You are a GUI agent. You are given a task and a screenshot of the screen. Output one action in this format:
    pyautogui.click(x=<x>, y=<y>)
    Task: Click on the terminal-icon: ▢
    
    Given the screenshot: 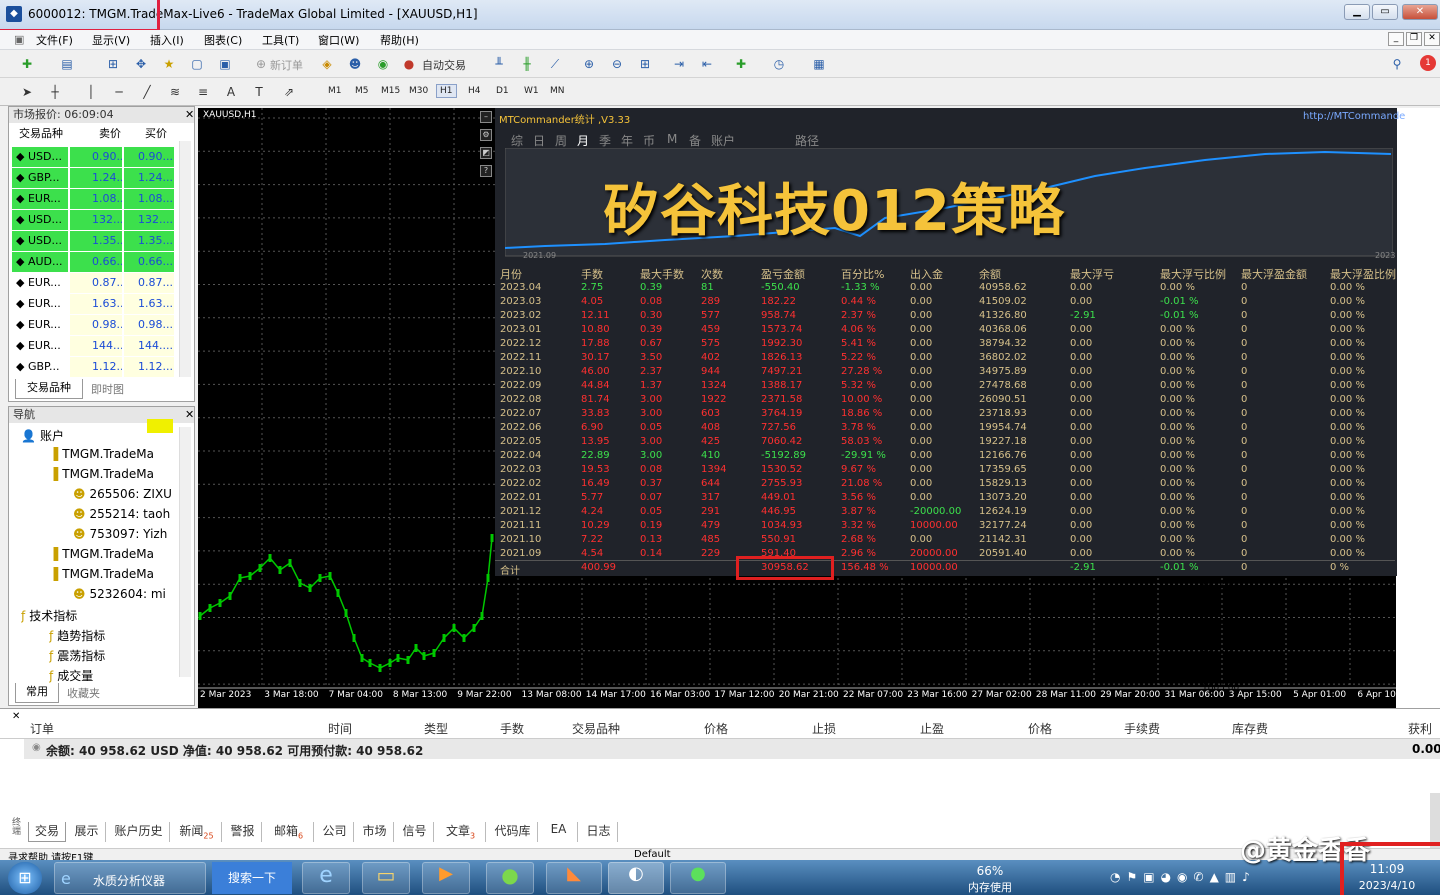 What is the action you would take?
    pyautogui.click(x=197, y=64)
    